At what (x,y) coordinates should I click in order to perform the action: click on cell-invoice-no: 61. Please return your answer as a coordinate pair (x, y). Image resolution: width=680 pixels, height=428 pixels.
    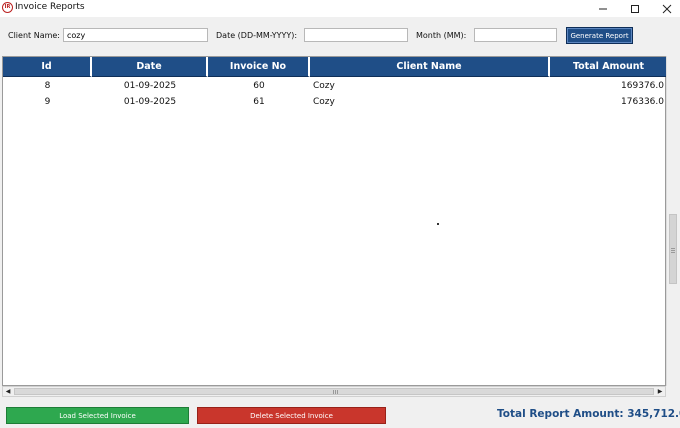
    Looking at the image, I should click on (259, 101).